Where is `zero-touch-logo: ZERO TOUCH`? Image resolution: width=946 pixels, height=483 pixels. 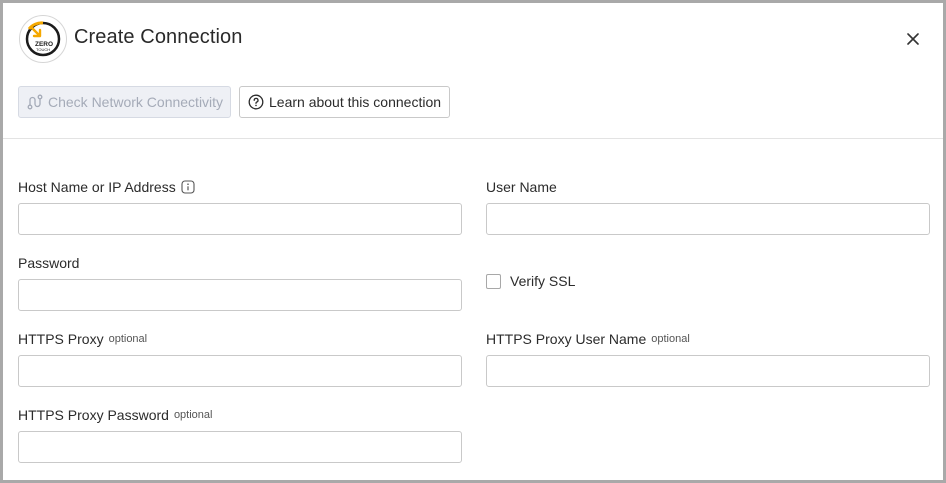
zero-touch-logo: ZERO TOUCH is located at coordinates (43, 39).